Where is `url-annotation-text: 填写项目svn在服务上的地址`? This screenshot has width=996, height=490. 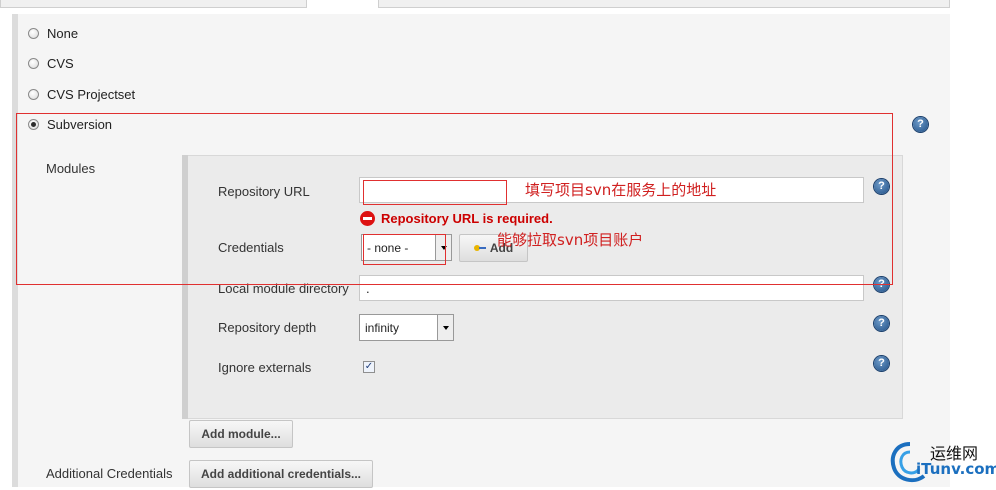
url-annotation-text: 填写项目svn在服务上的地址 is located at coordinates (621, 190).